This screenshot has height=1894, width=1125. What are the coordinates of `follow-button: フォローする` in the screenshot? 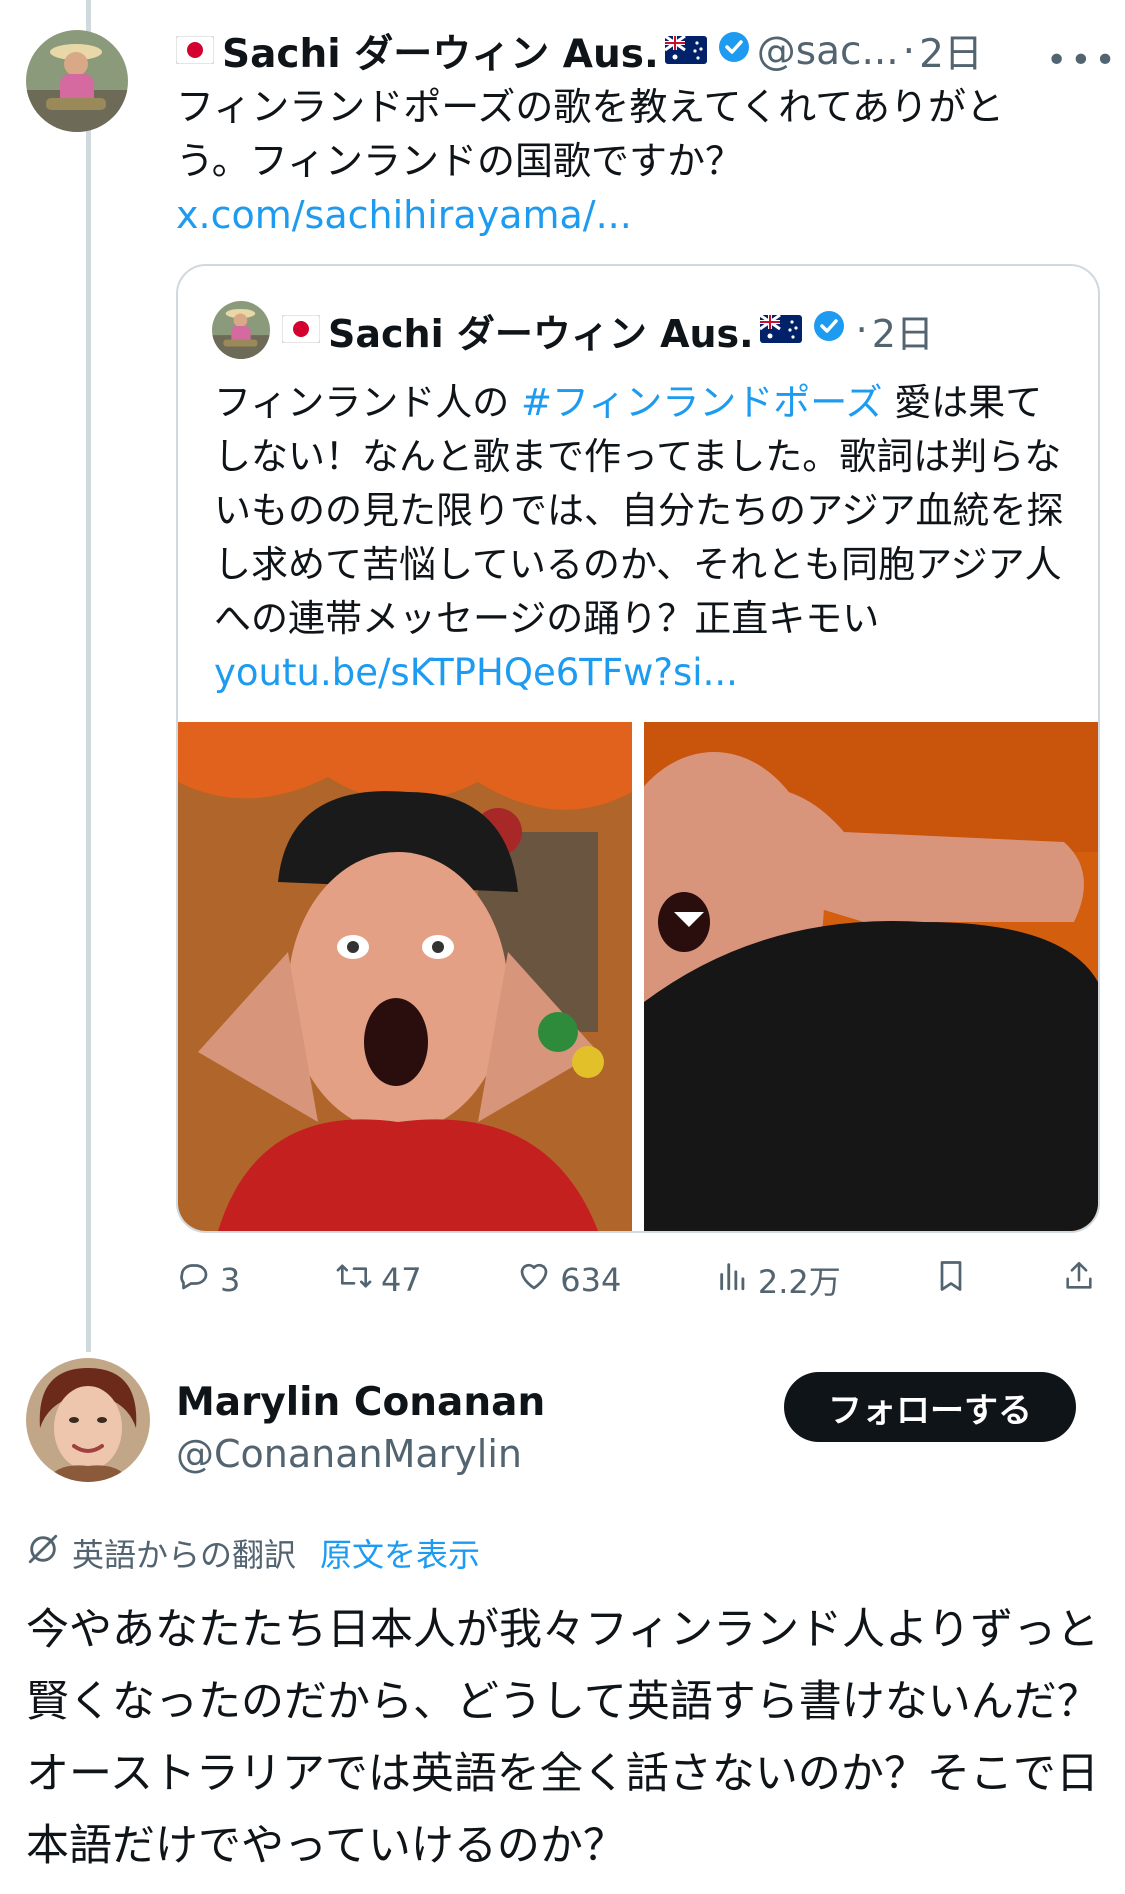 It's located at (930, 1407).